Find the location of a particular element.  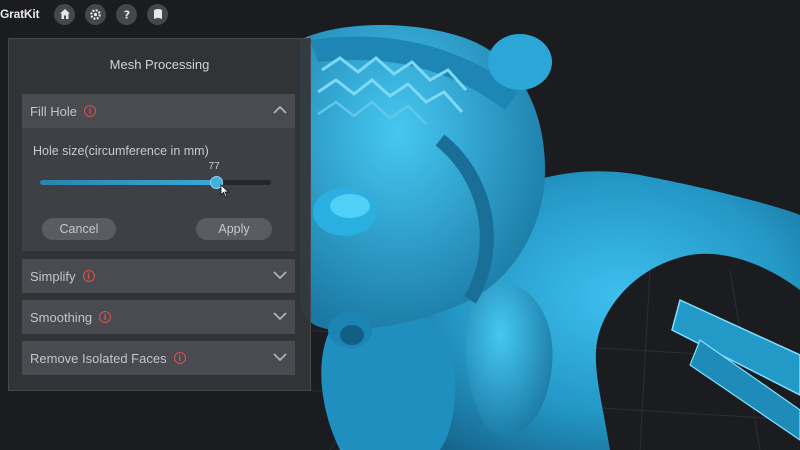

cancel-button: Cancel is located at coordinates (79, 229).